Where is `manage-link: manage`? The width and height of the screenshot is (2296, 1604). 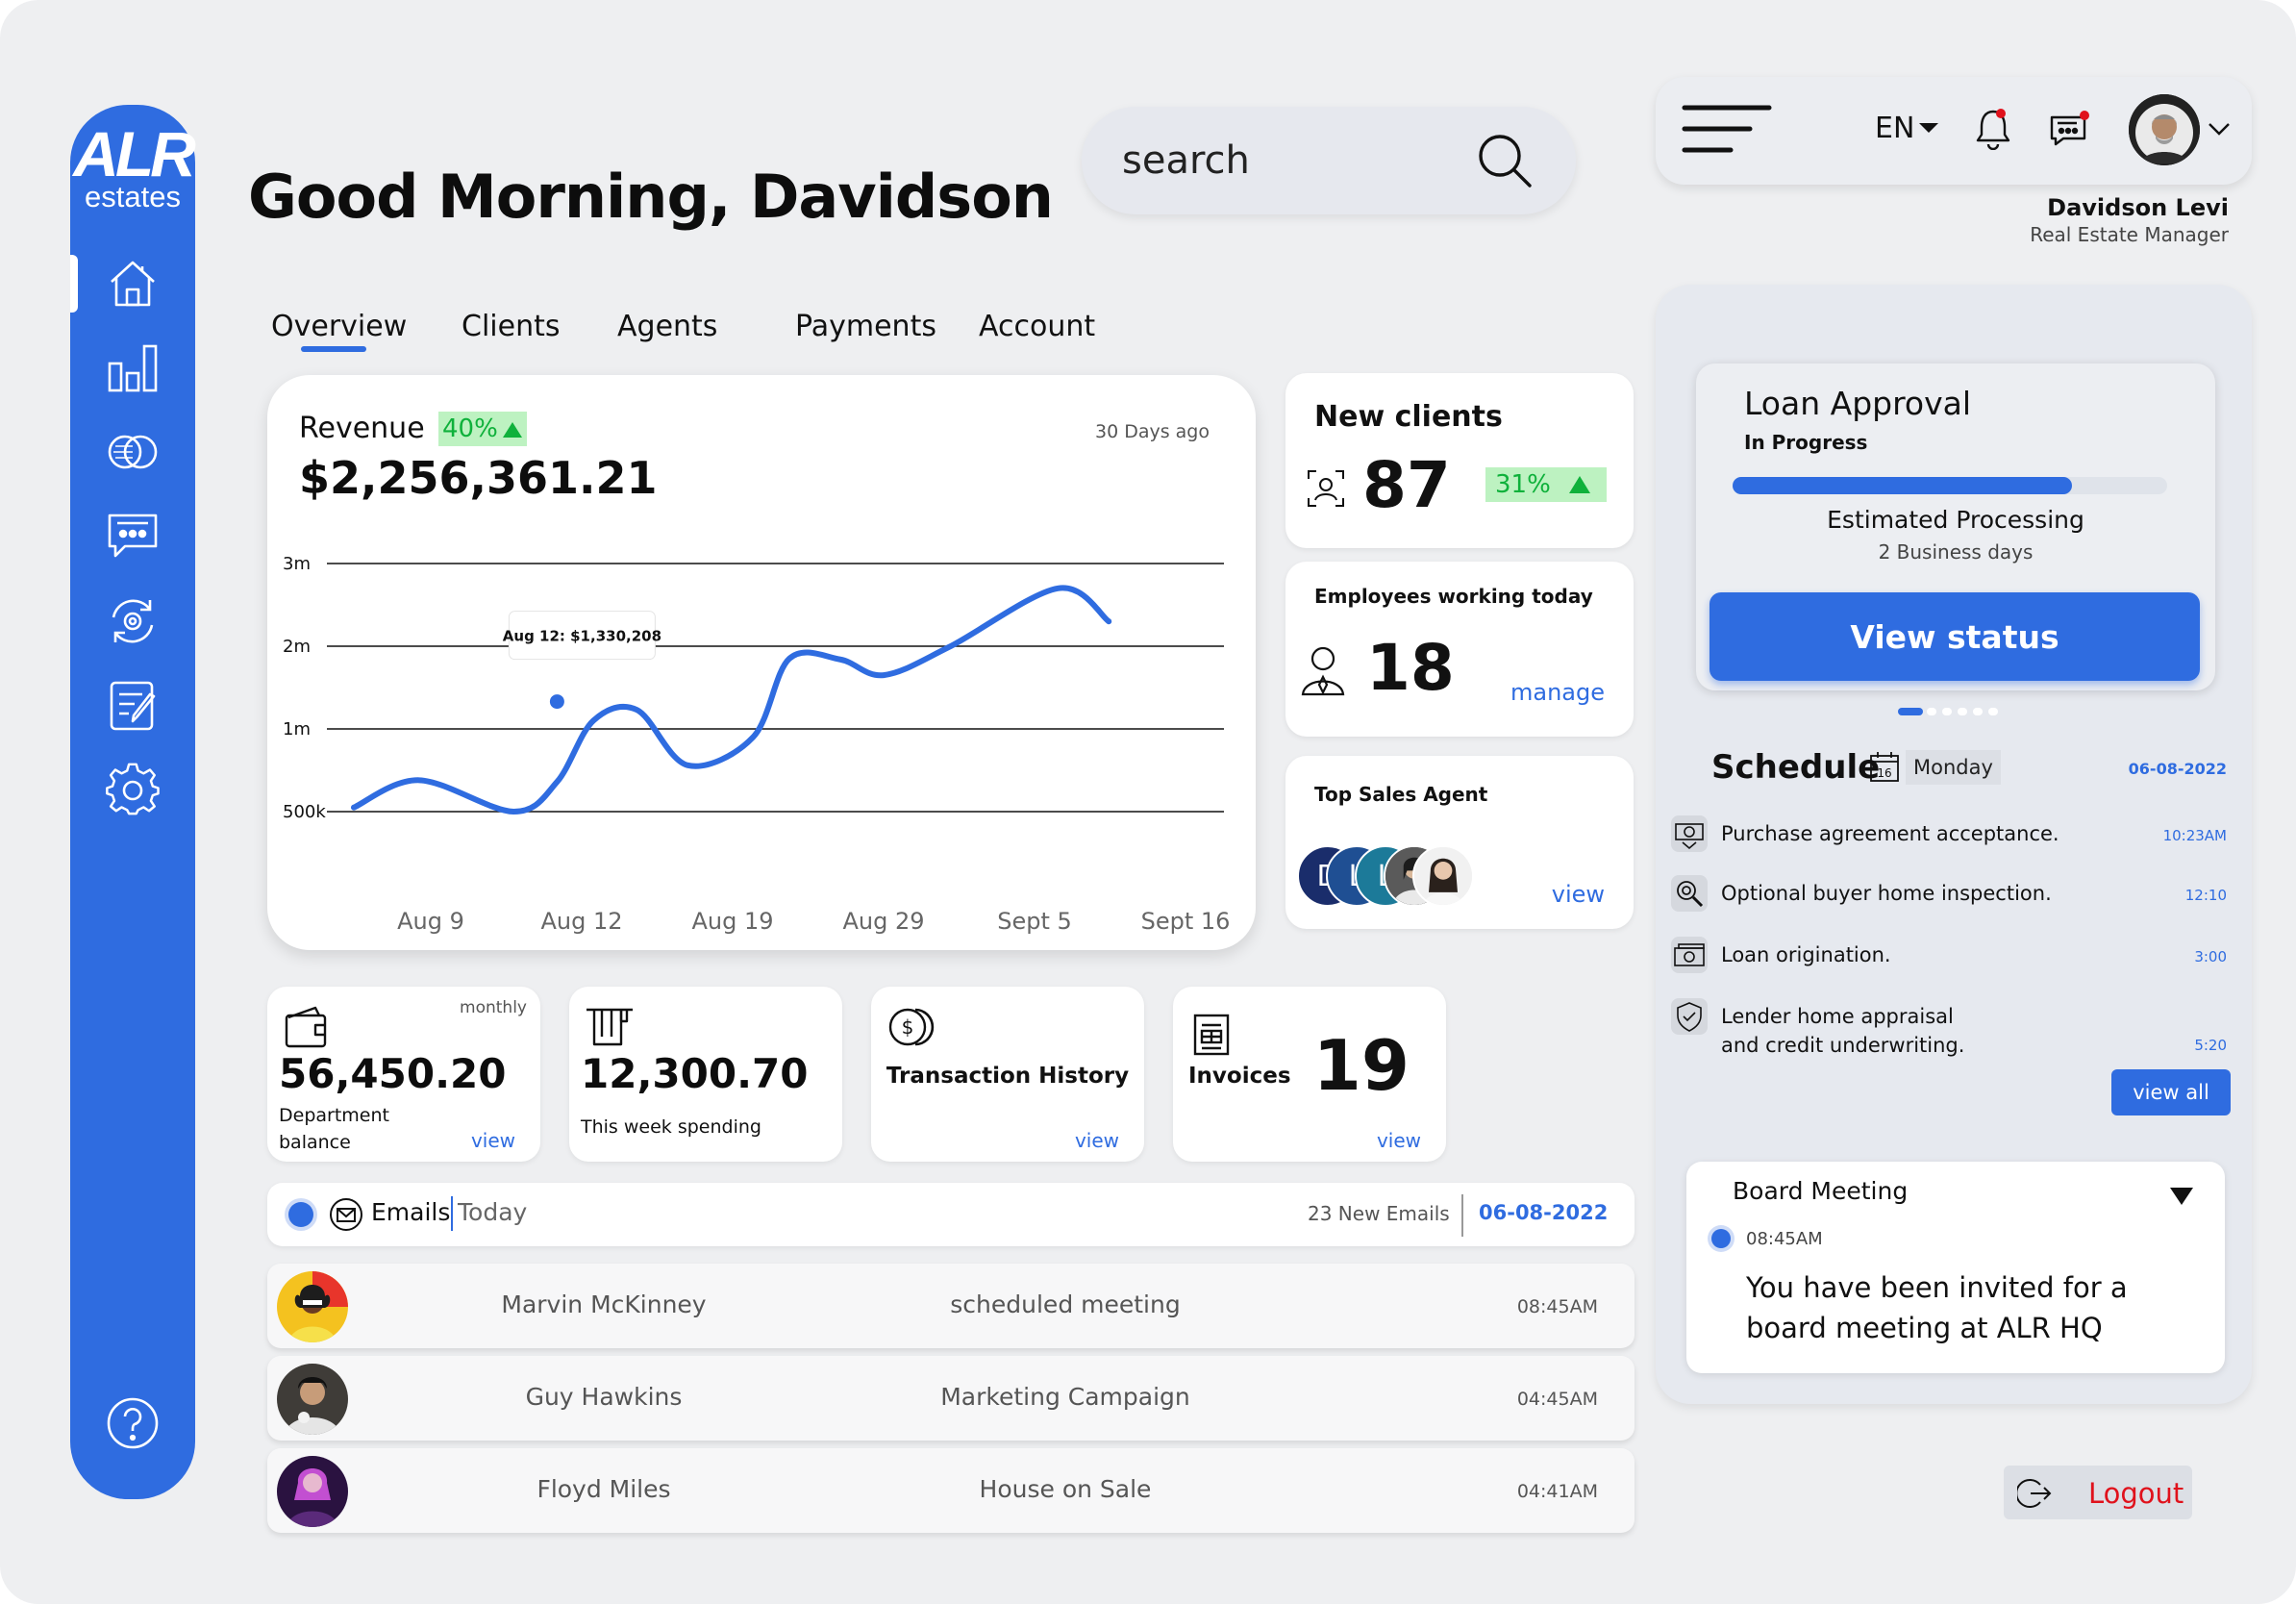 manage-link: manage is located at coordinates (1557, 692).